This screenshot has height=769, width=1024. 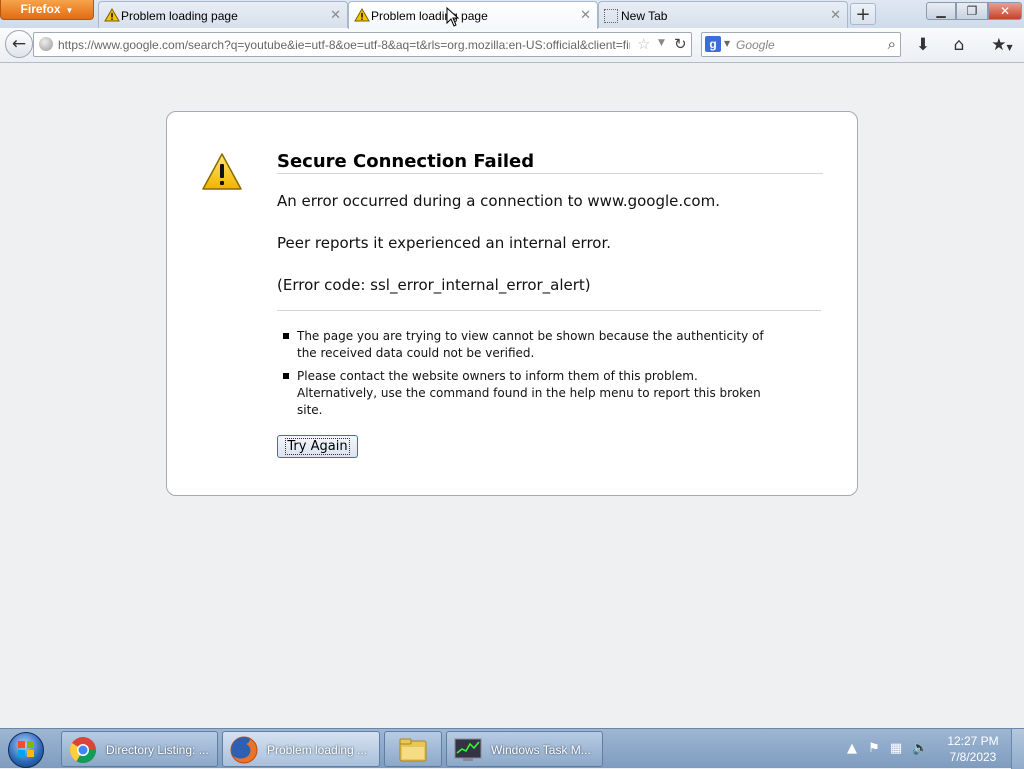 I want to click on windows-logo-icon, so click(x=26, y=749).